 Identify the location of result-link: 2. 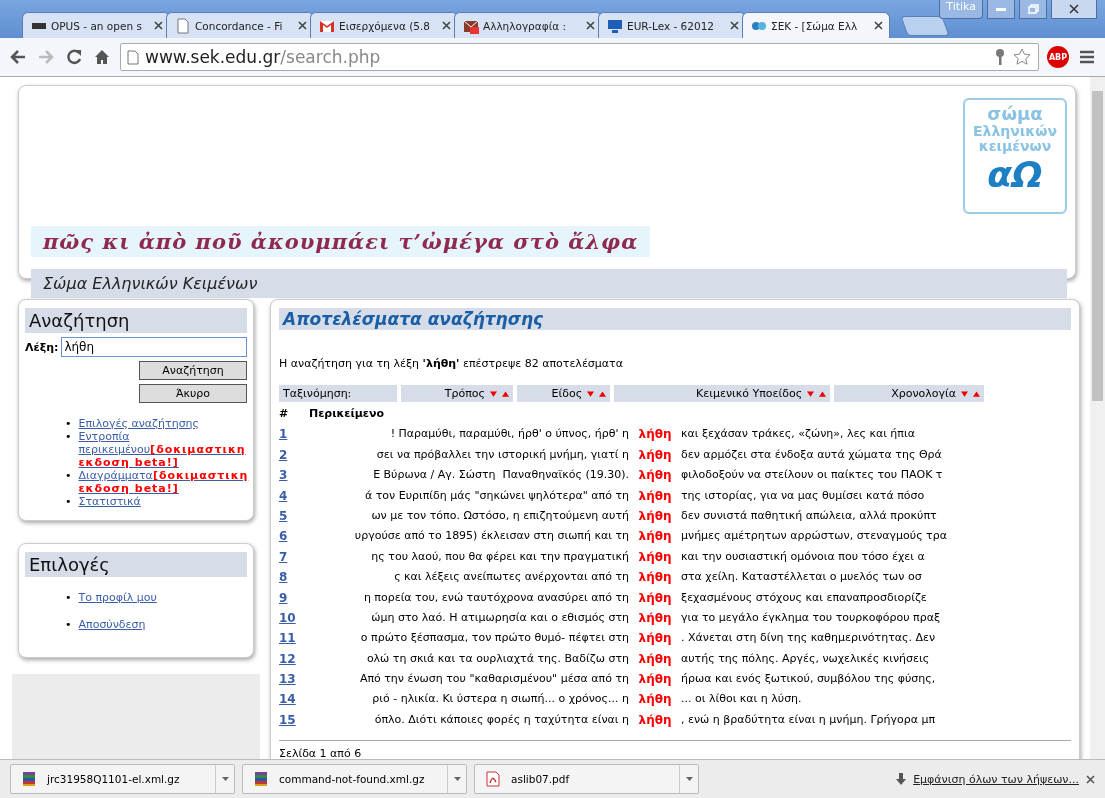
(291, 455).